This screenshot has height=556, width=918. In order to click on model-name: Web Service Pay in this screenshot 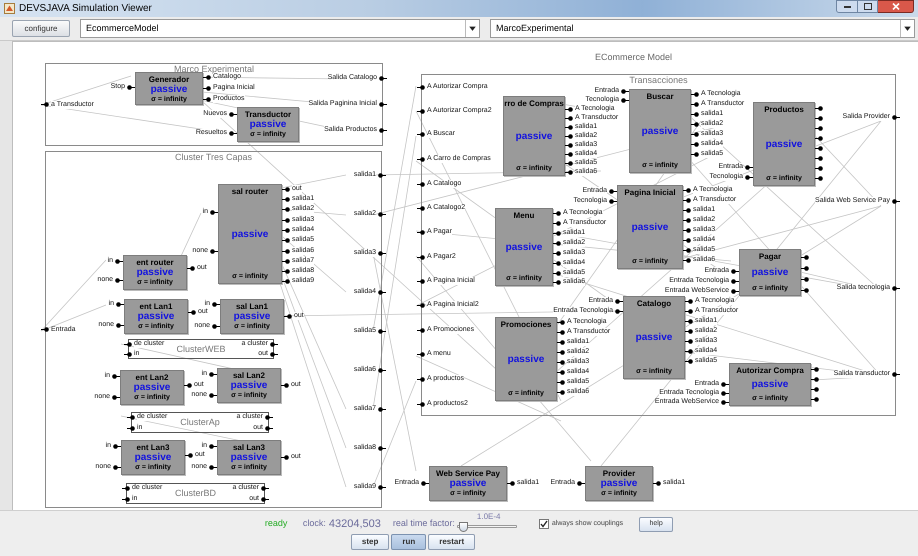, I will do `click(468, 473)`.